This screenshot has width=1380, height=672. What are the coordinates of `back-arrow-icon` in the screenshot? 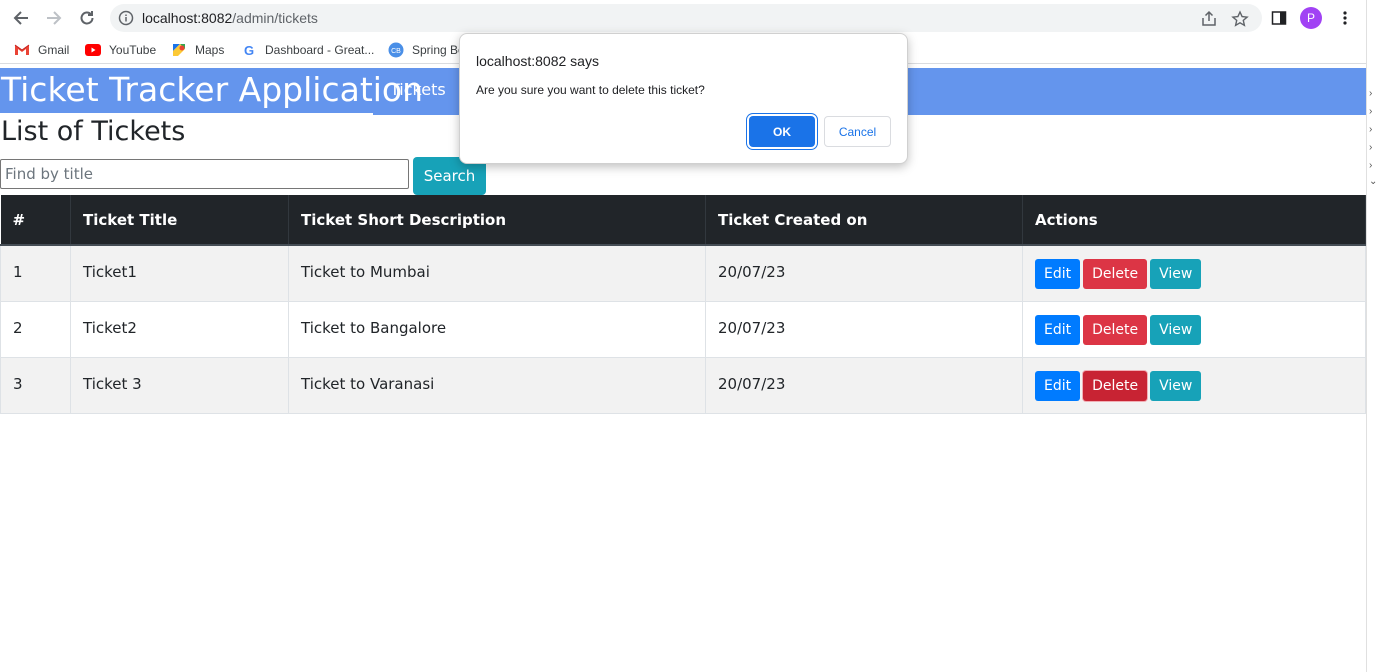 It's located at (20, 18).